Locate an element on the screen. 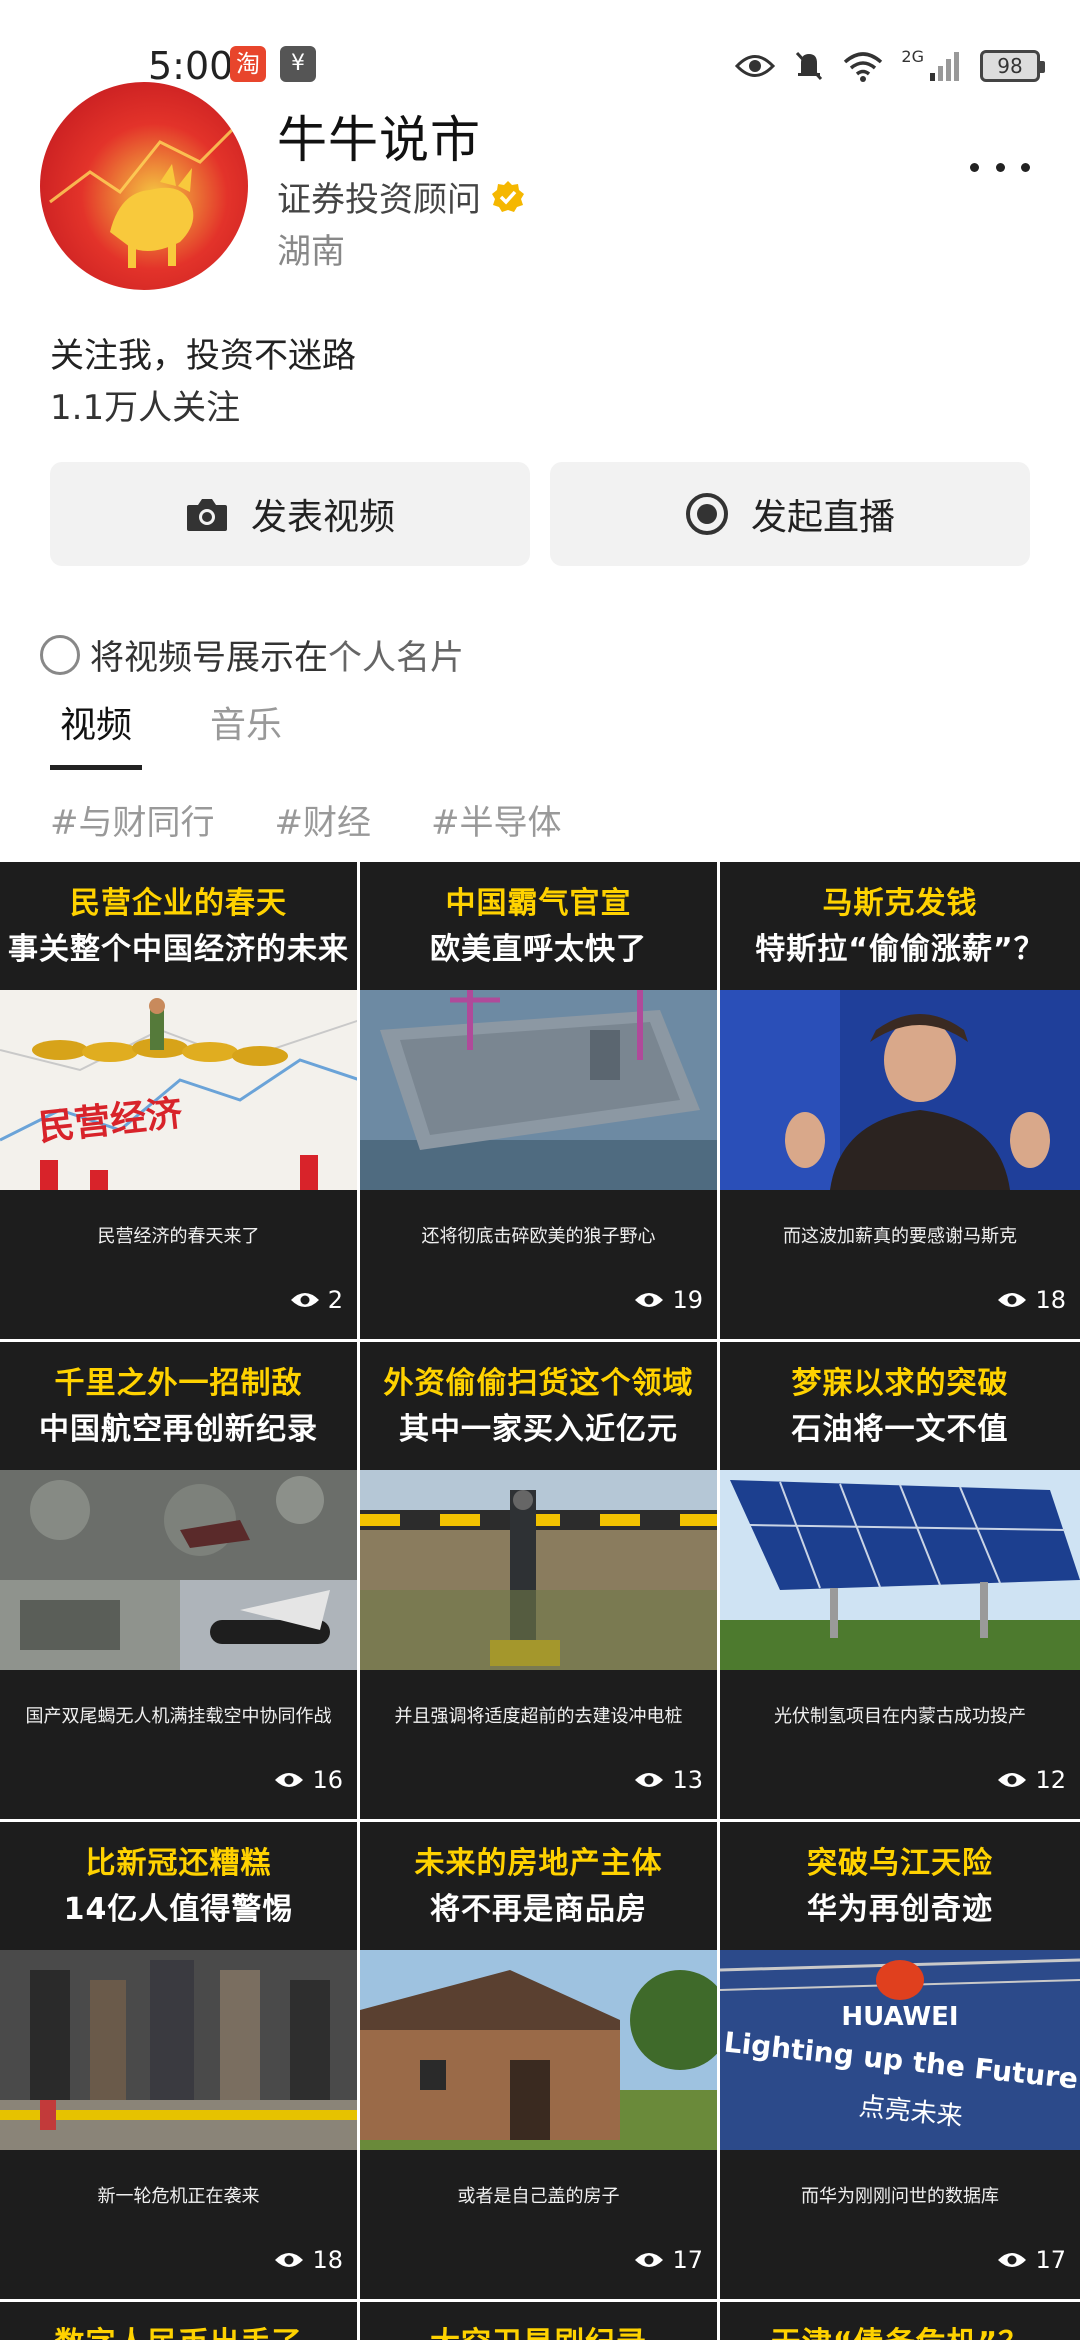 Image resolution: width=1080 pixels, height=2340 pixels. video-title-line2: 其中一家买入近亿元 is located at coordinates (538, 1429).